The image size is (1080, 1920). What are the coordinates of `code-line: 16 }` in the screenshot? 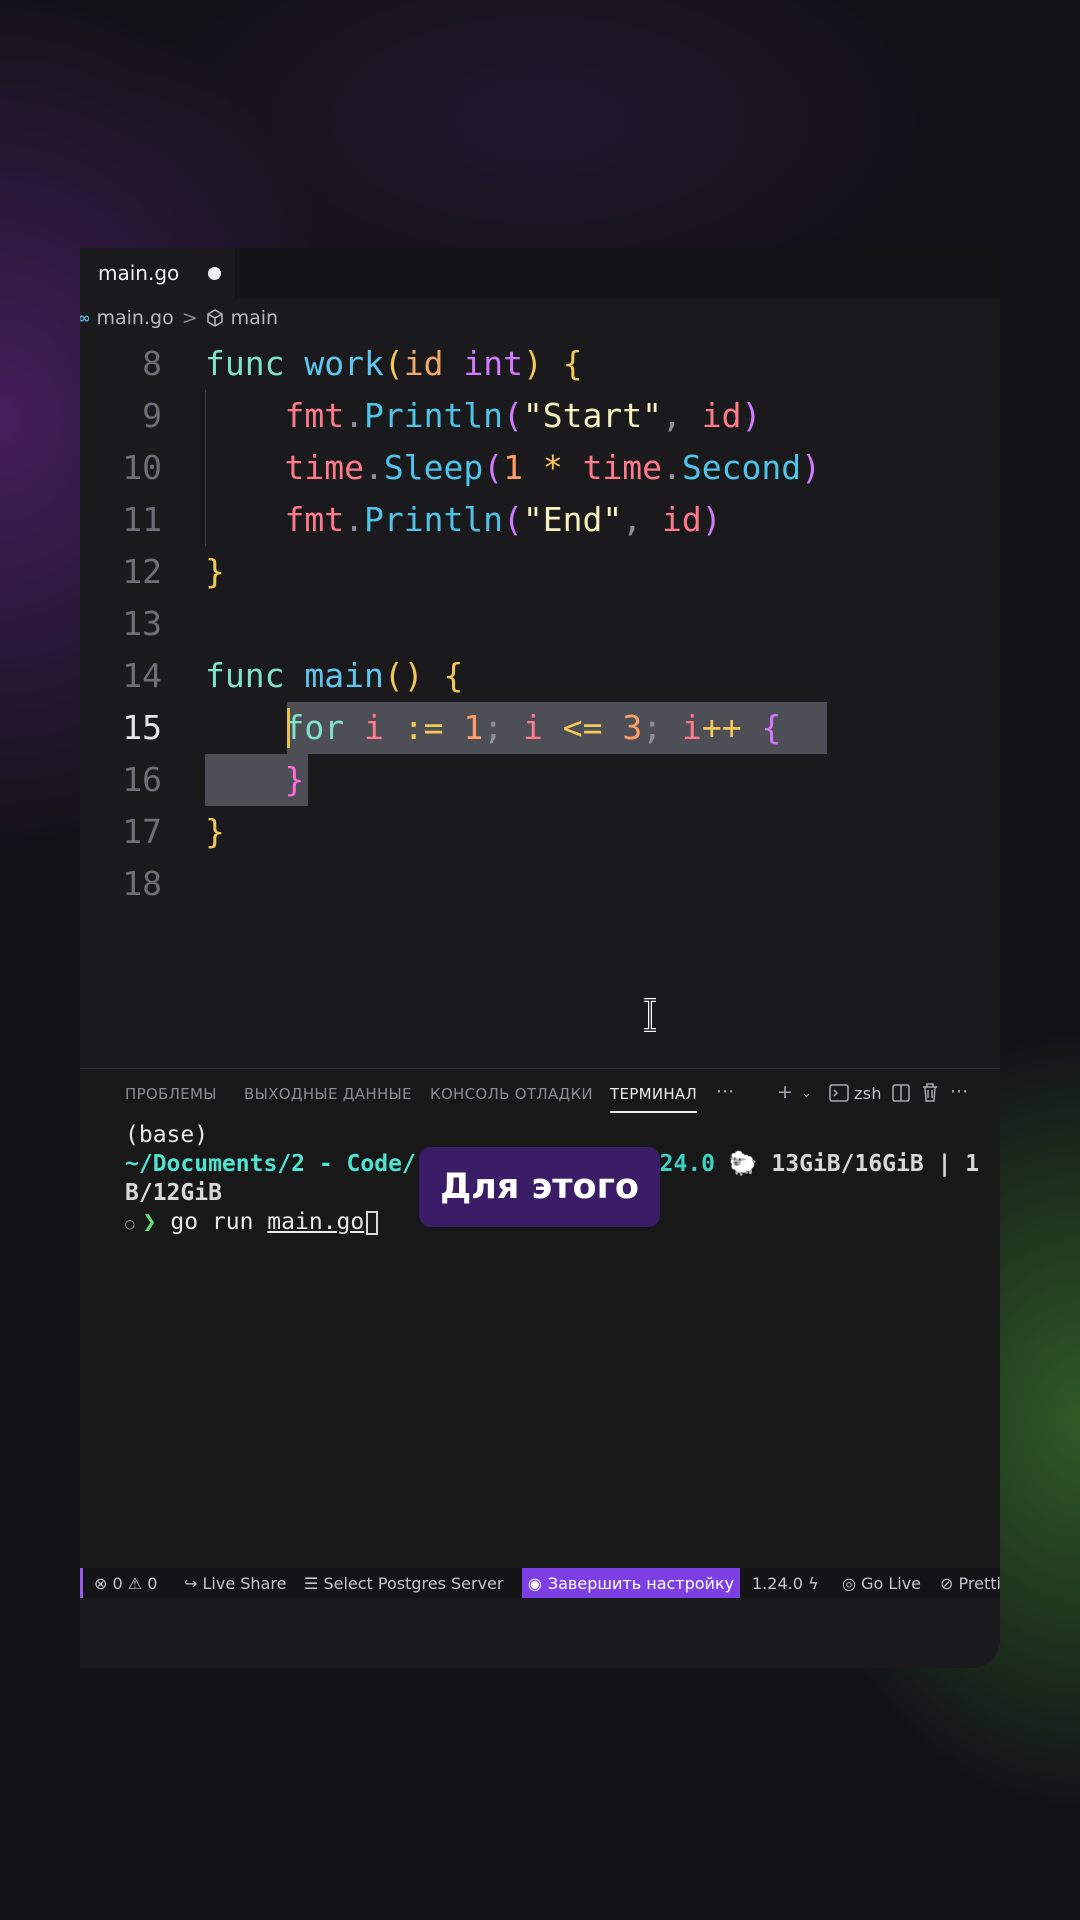 It's located at (540, 780).